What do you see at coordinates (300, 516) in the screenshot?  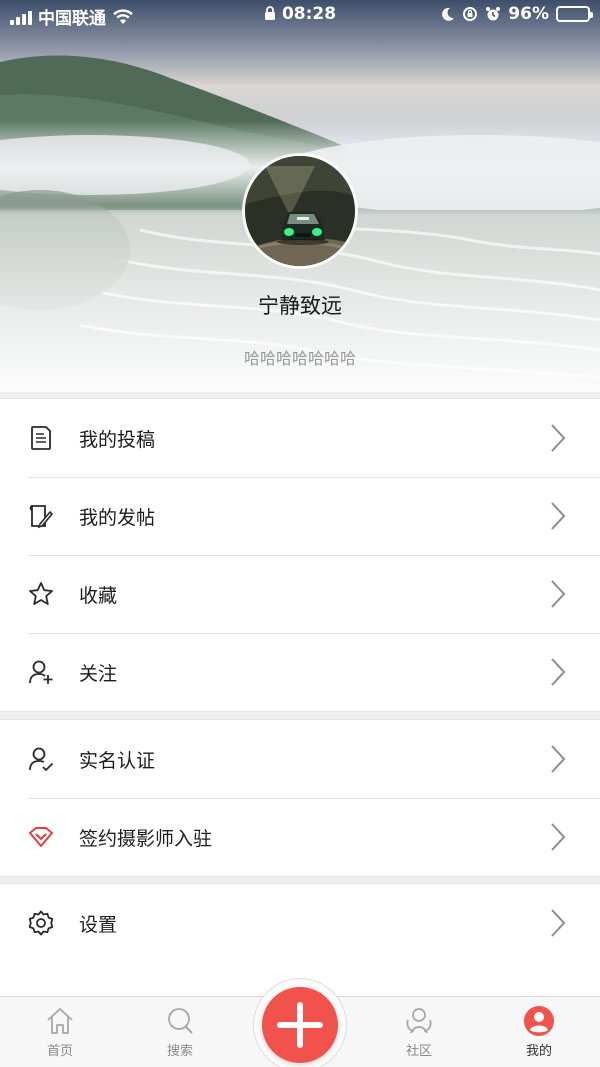 I see `menu-item-my-posts: 我的发帖` at bounding box center [300, 516].